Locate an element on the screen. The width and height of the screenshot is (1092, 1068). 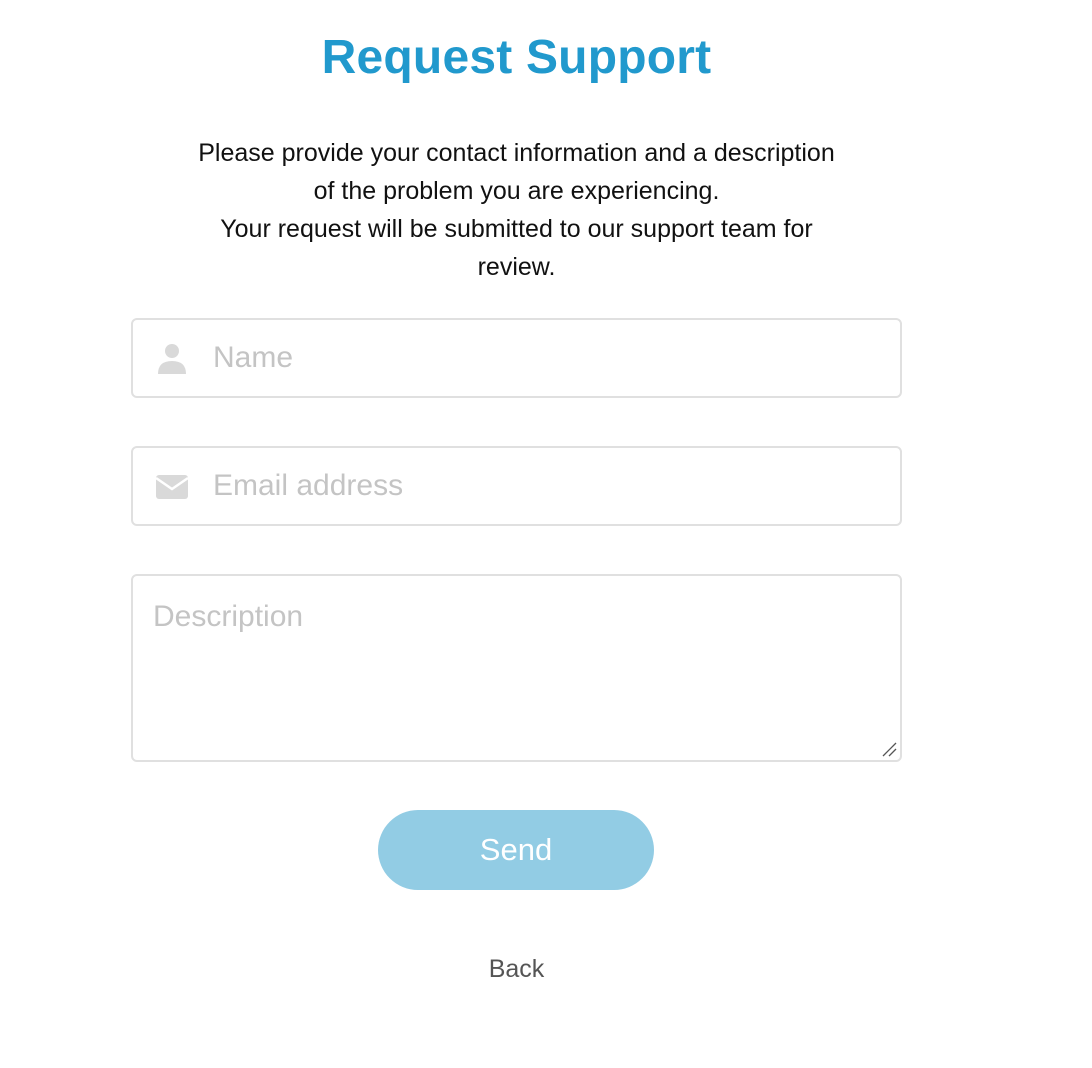
intro-line: review. is located at coordinates (516, 267).